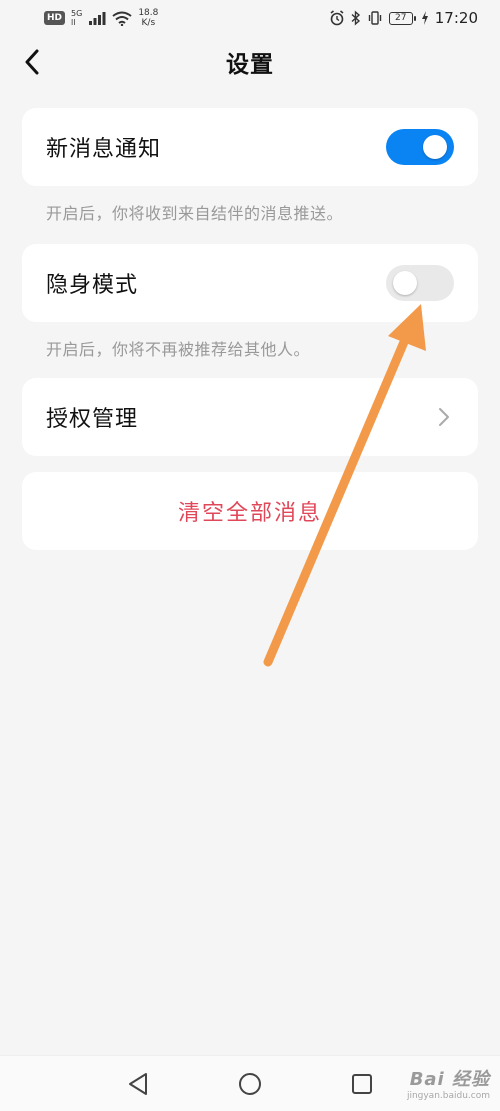 This screenshot has height=1111, width=500. I want to click on signal-icon, so click(97, 18).